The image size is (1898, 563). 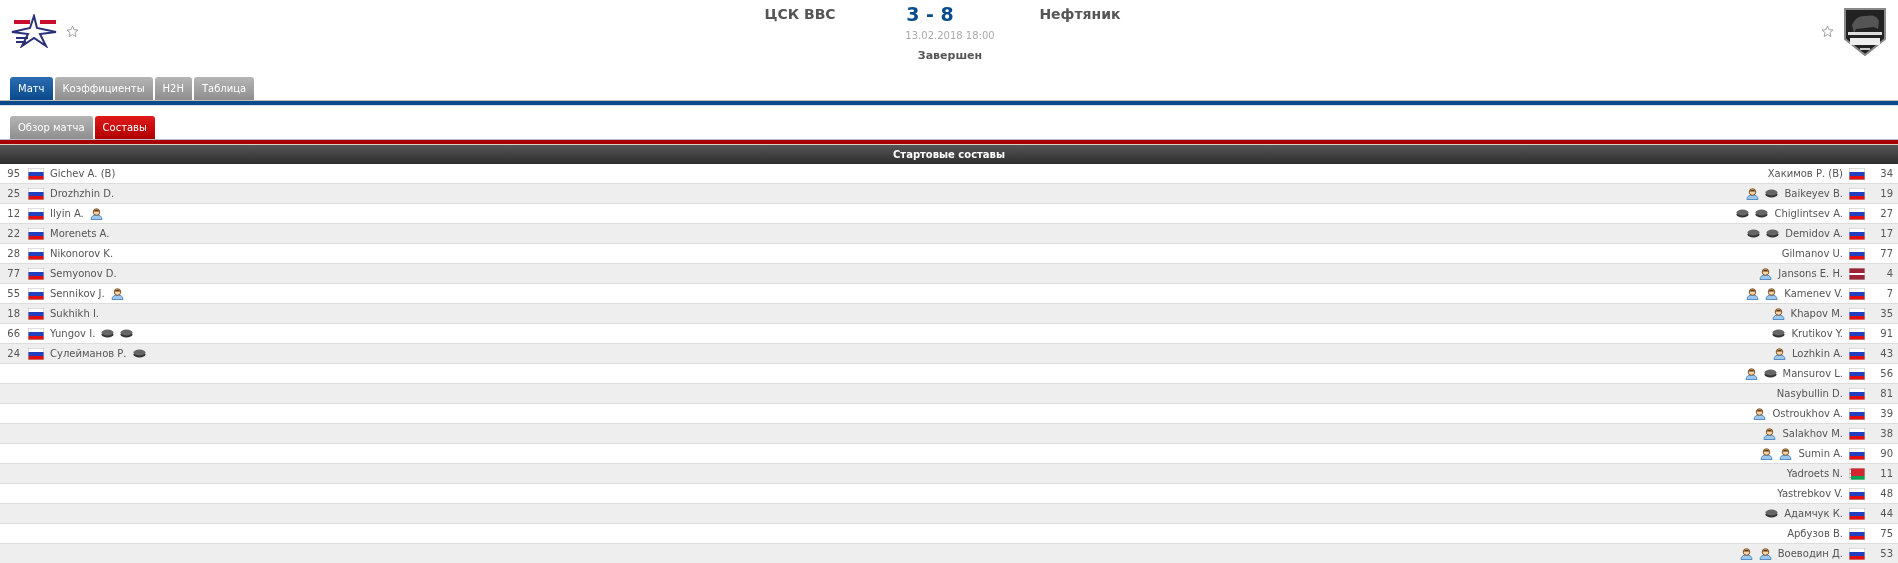 What do you see at coordinates (1810, 553) in the screenshot?
I see `player-name: Воеводин Д.` at bounding box center [1810, 553].